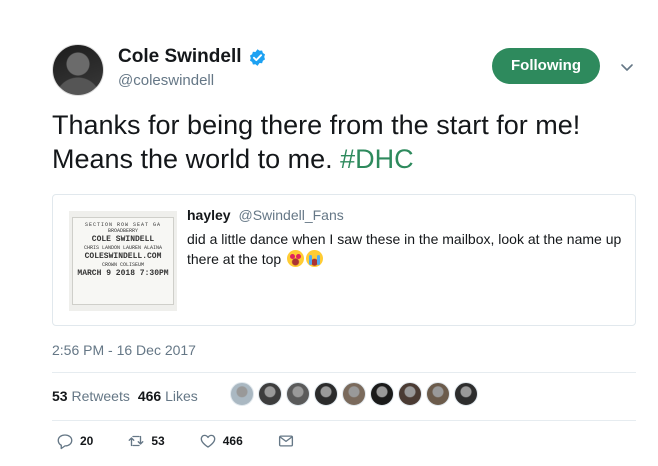  I want to click on ticket-line3: CHRIS LANDON LAUREN ALAINA, so click(122, 248).